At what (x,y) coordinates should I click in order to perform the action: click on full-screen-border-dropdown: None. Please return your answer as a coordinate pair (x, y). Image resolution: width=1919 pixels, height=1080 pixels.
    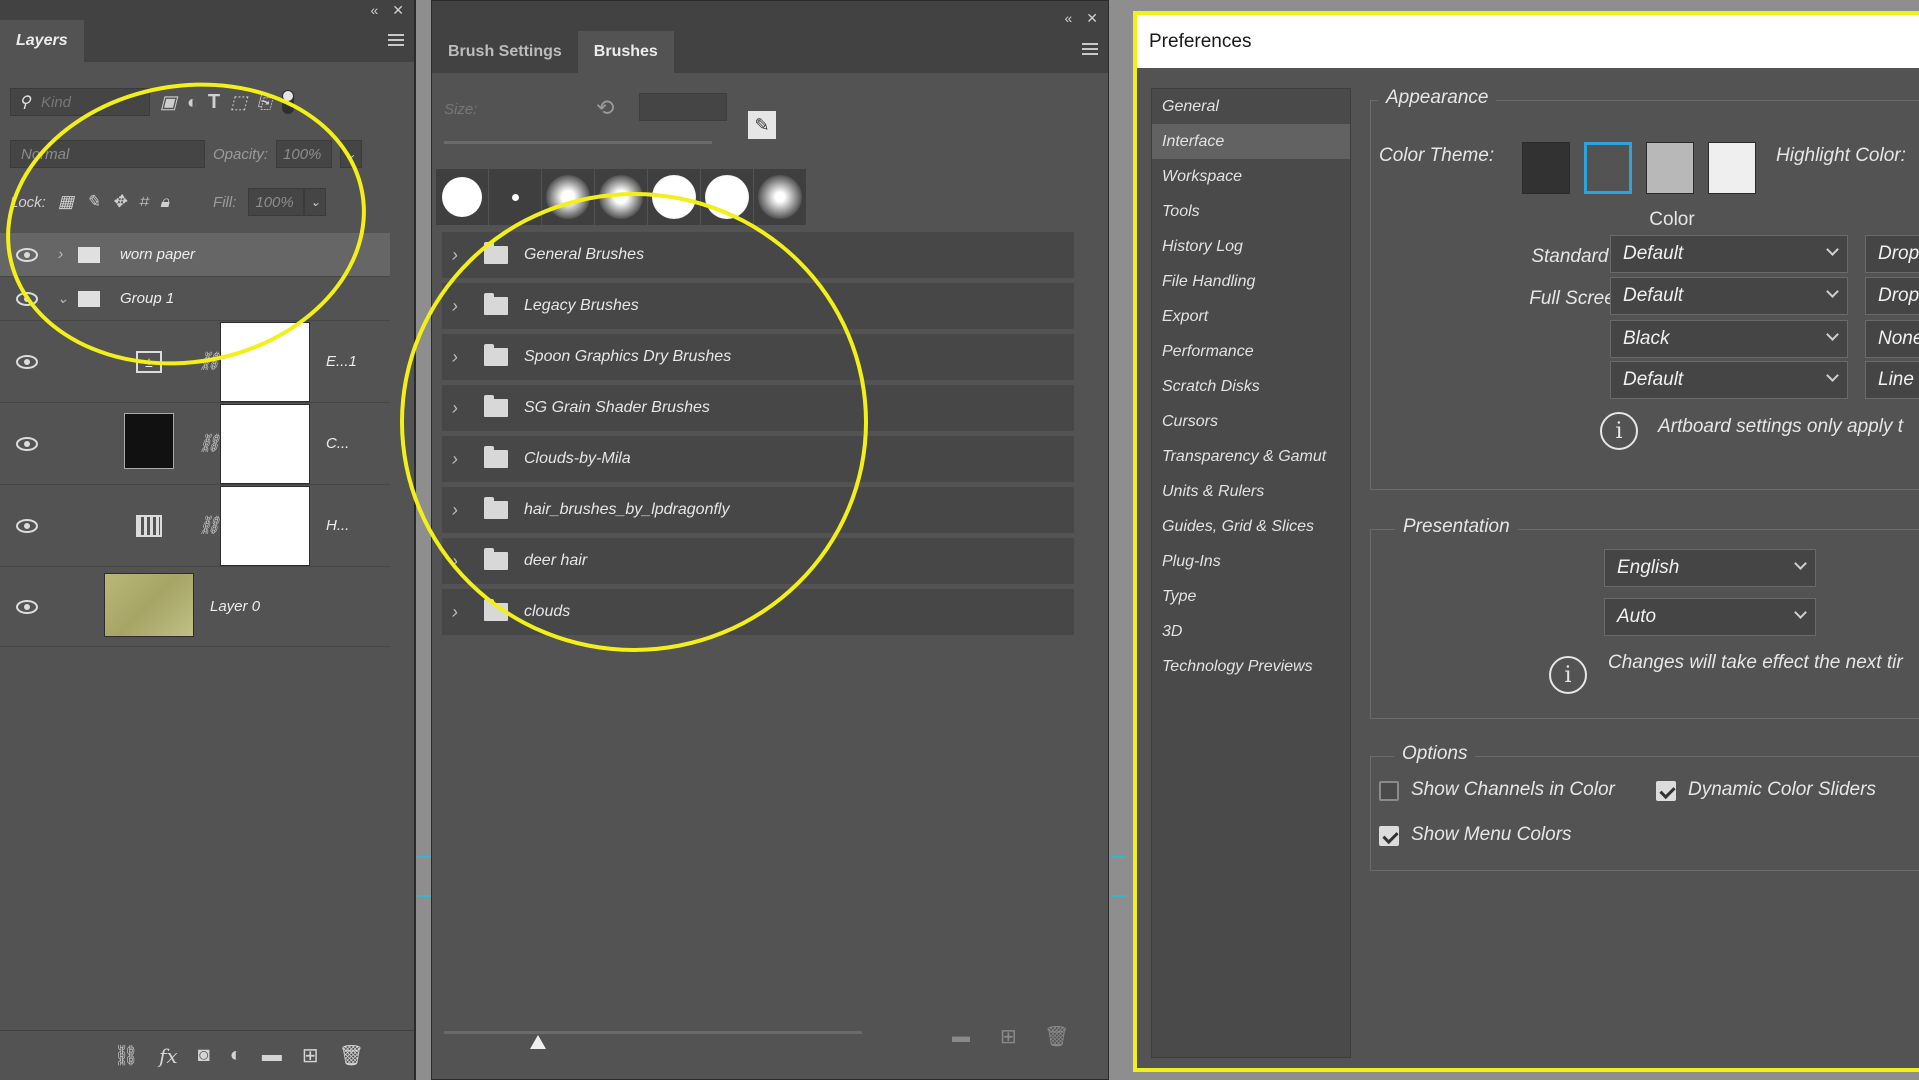
    Looking at the image, I should click on (1892, 339).